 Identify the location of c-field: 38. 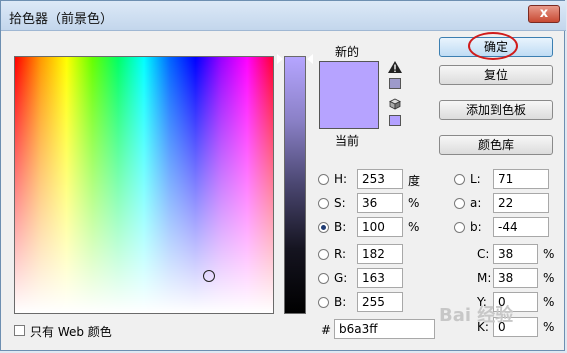
(515, 254).